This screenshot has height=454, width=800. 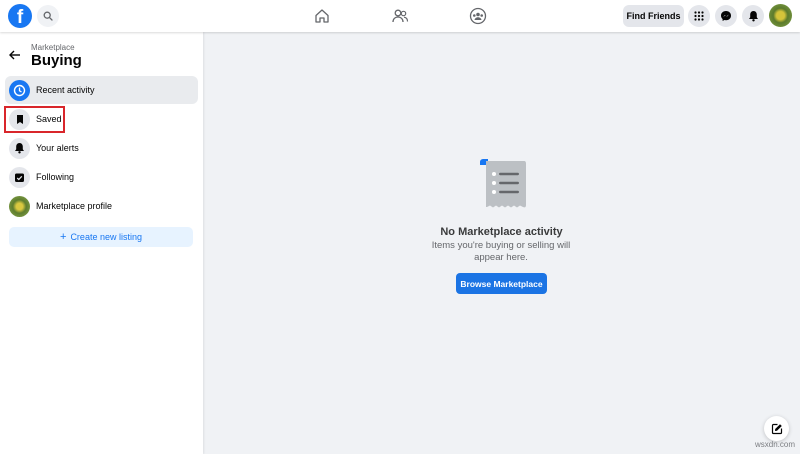 What do you see at coordinates (501, 232) in the screenshot?
I see `empty-state-title: No Marketplace activity` at bounding box center [501, 232].